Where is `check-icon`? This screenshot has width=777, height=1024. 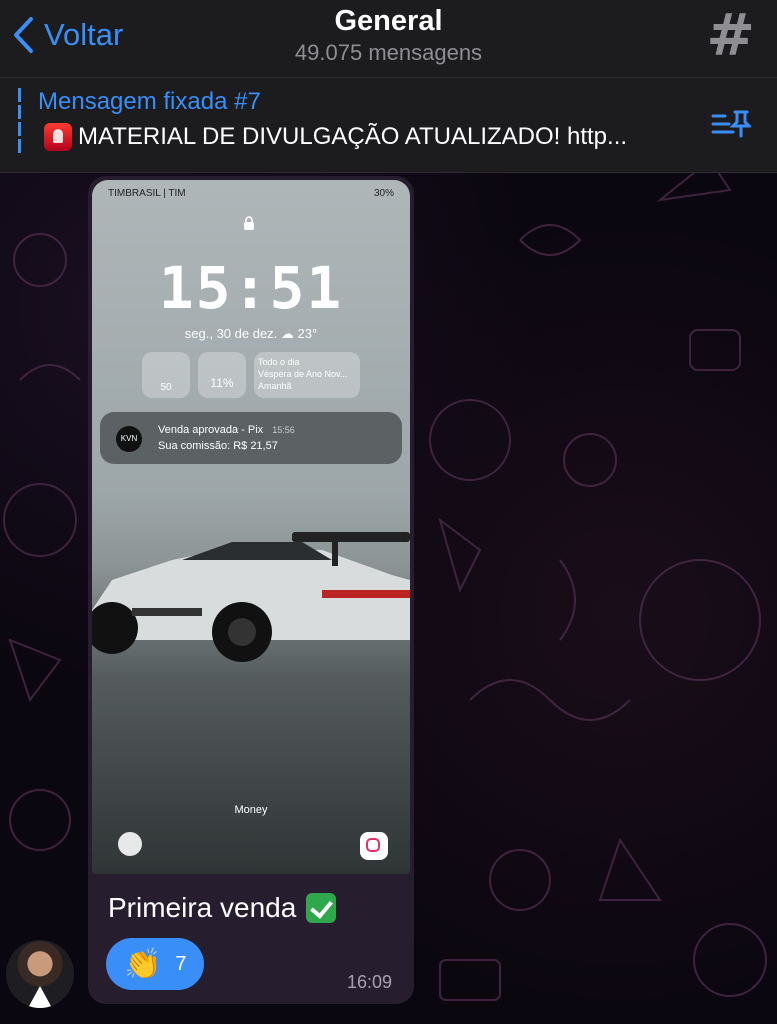 check-icon is located at coordinates (321, 908).